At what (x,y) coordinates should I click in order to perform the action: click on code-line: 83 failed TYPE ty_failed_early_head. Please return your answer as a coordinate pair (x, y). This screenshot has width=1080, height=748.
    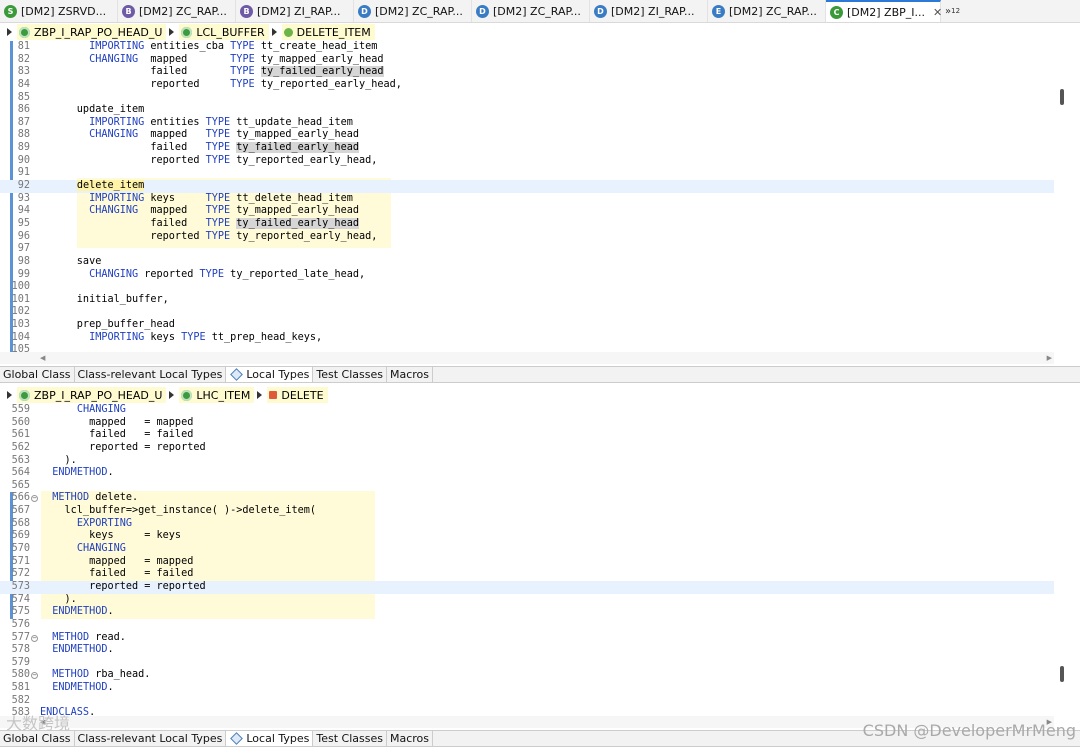
    Looking at the image, I should click on (527, 72).